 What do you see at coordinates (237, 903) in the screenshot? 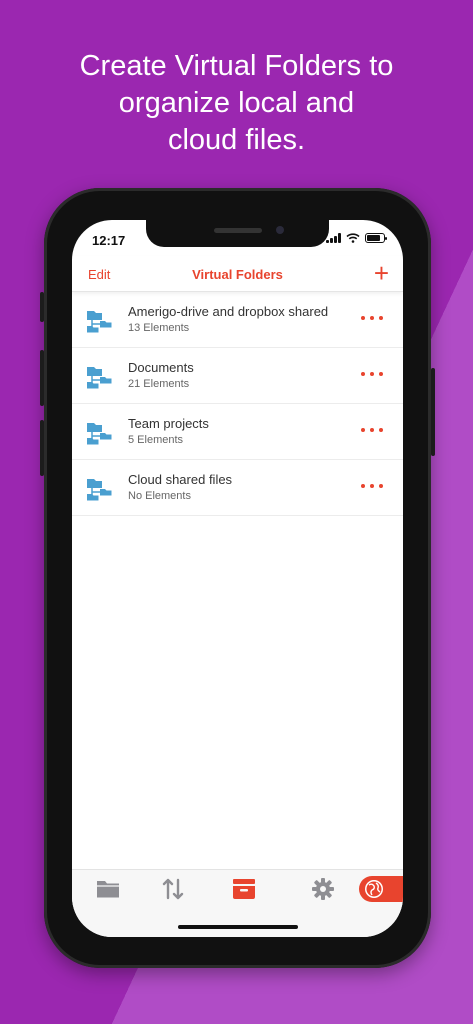
I see `tab-bar` at bounding box center [237, 903].